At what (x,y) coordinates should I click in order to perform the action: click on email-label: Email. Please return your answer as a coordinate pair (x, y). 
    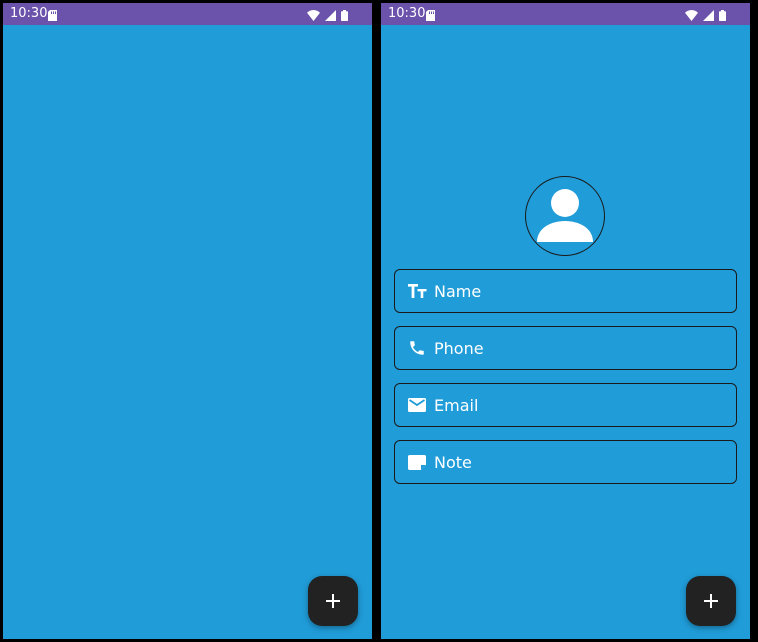
    Looking at the image, I should click on (456, 405).